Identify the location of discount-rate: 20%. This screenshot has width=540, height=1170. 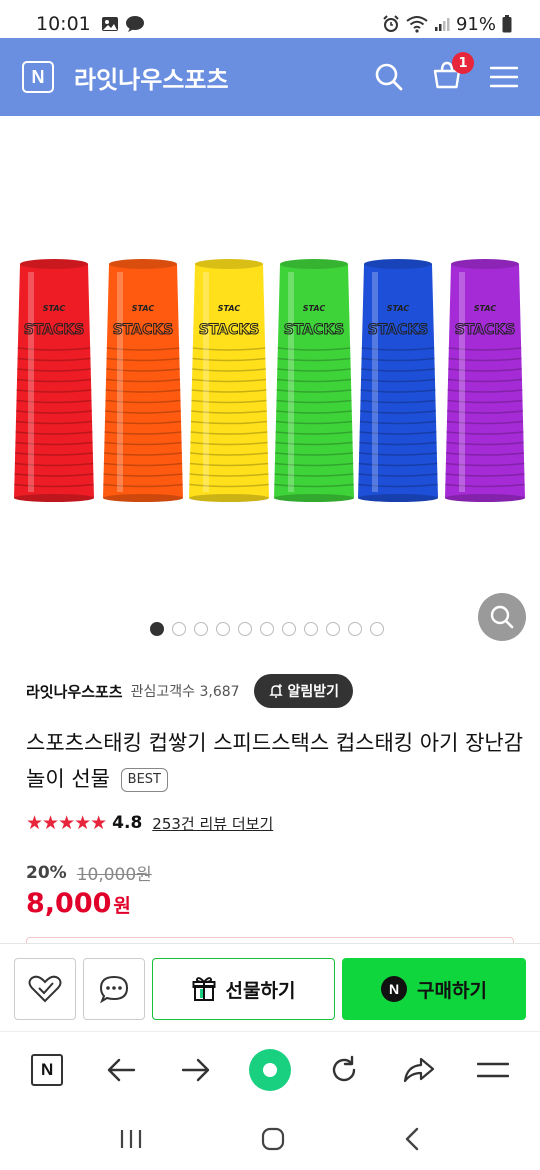
(46, 872).